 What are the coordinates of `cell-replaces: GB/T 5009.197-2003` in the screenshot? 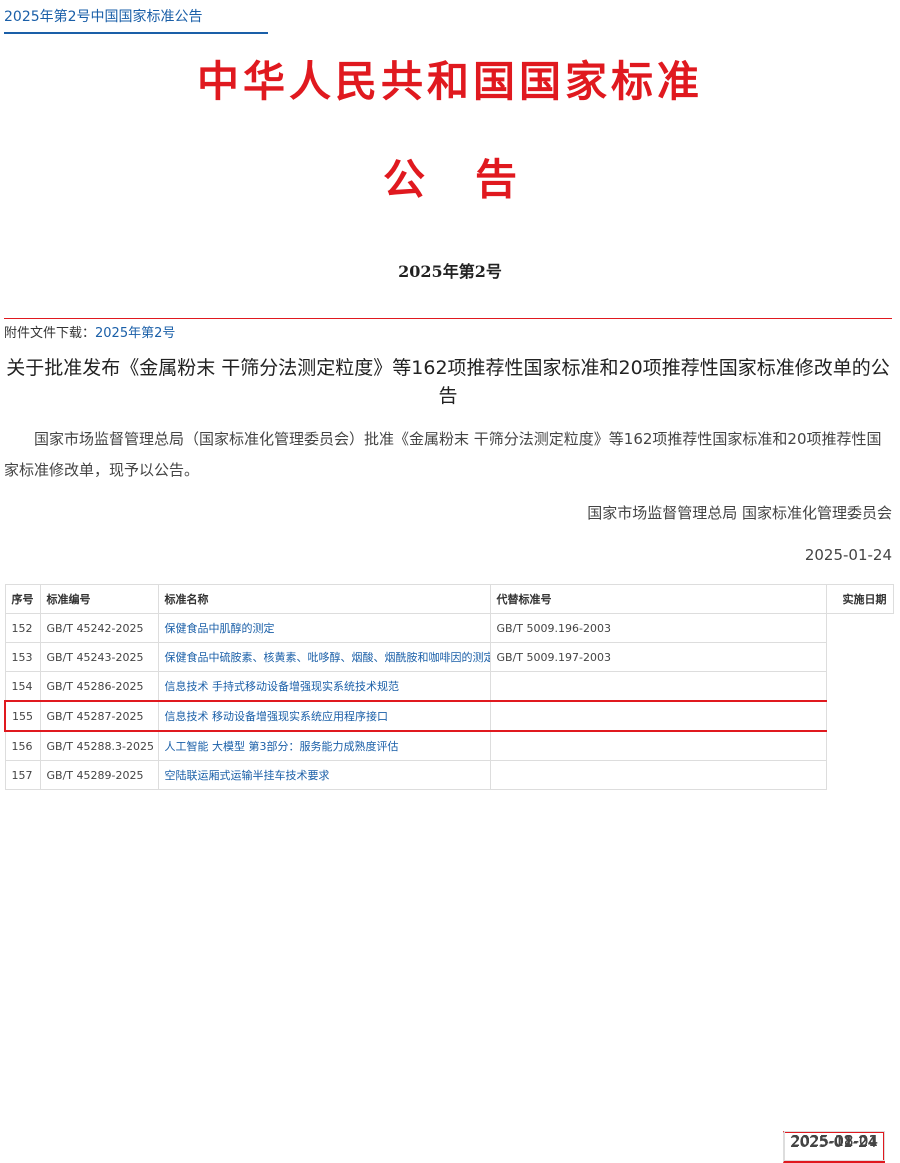 It's located at (658, 657).